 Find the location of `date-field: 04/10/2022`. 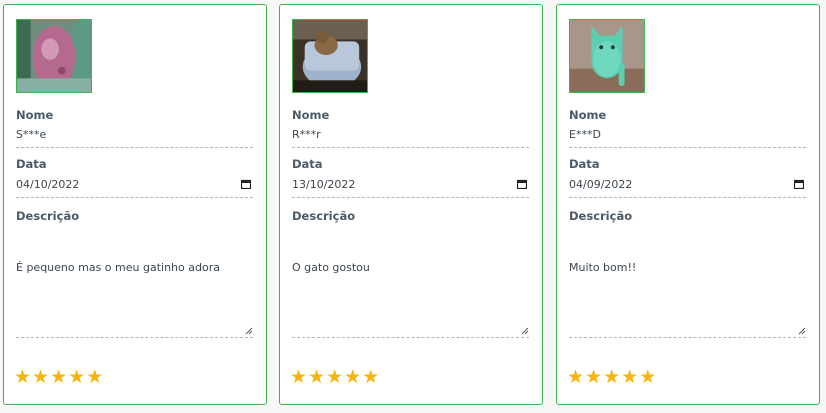

date-field: 04/10/2022 is located at coordinates (134, 188).